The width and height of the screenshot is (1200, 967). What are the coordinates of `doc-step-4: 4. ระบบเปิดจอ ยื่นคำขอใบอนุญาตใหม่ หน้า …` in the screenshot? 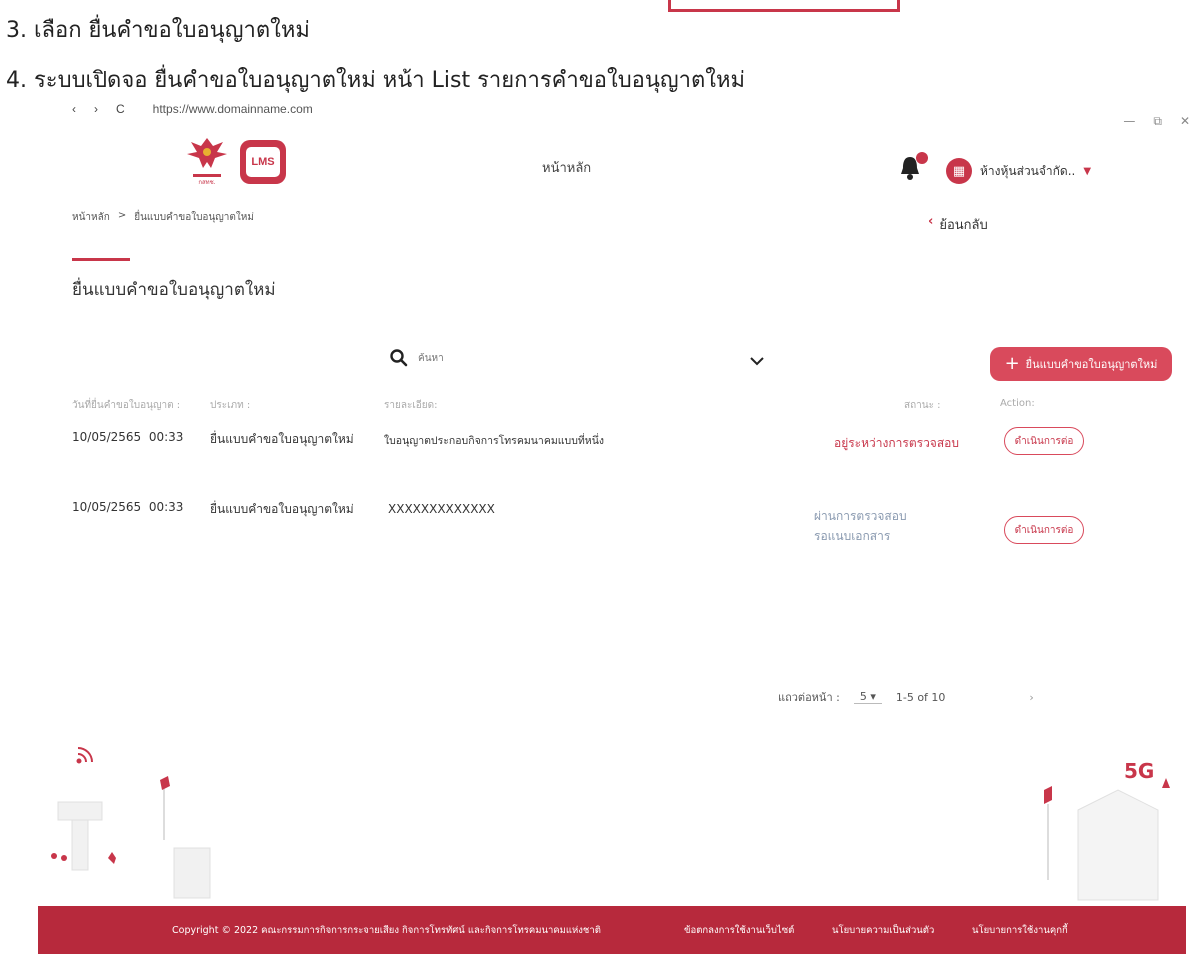 It's located at (376, 80).